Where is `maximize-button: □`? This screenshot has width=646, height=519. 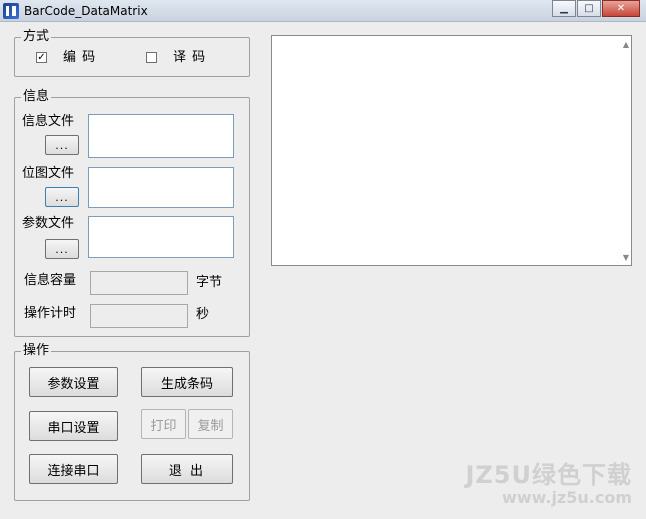
maximize-button: □ is located at coordinates (589, 8).